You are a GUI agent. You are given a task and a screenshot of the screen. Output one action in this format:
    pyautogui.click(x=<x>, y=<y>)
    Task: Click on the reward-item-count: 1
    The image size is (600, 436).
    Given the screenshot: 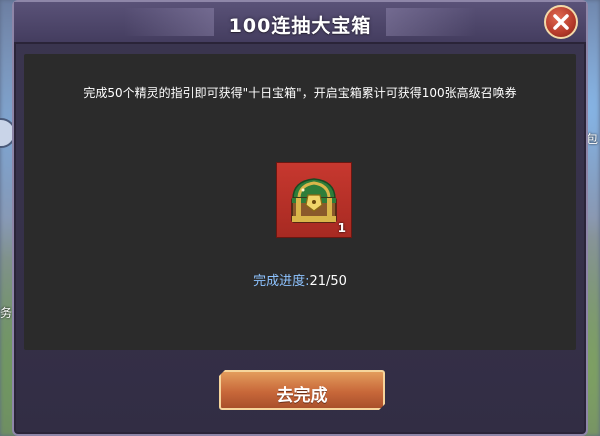 What is the action you would take?
    pyautogui.click(x=341, y=228)
    